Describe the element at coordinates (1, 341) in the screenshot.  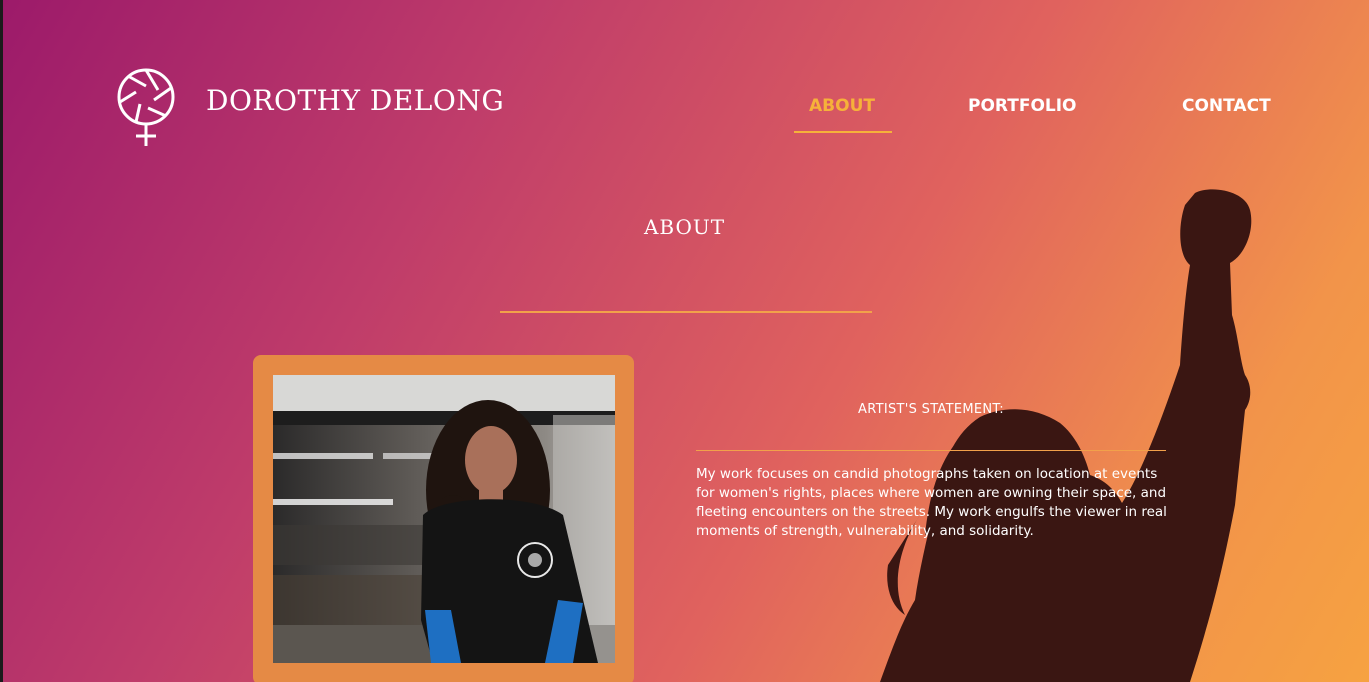
I see `window-edge` at that location.